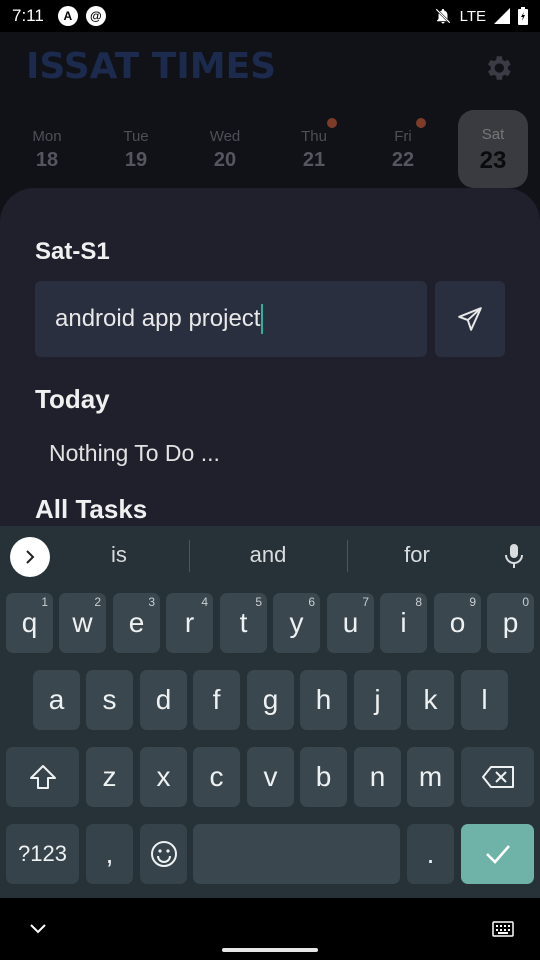 The width and height of the screenshot is (540, 960). What do you see at coordinates (258, 602) in the screenshot?
I see `key-hint: 5` at bounding box center [258, 602].